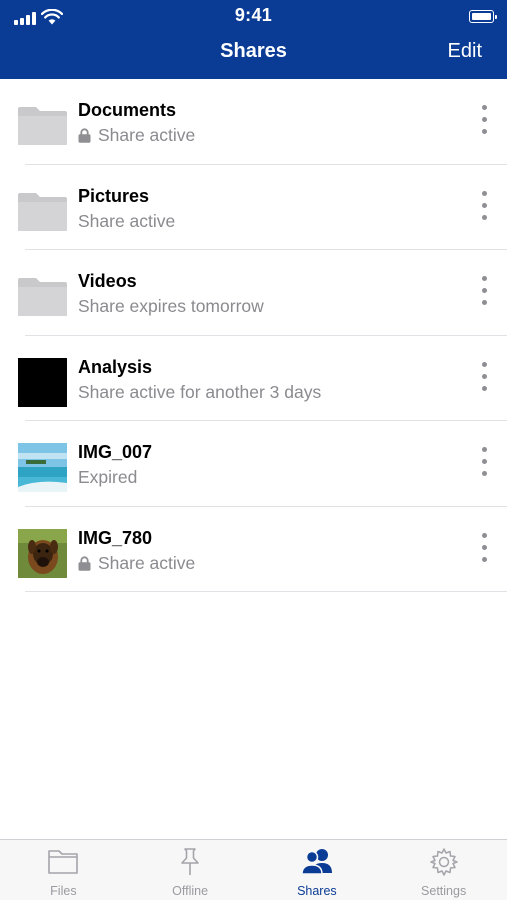  I want to click on tab-shares: Shares, so click(317, 870).